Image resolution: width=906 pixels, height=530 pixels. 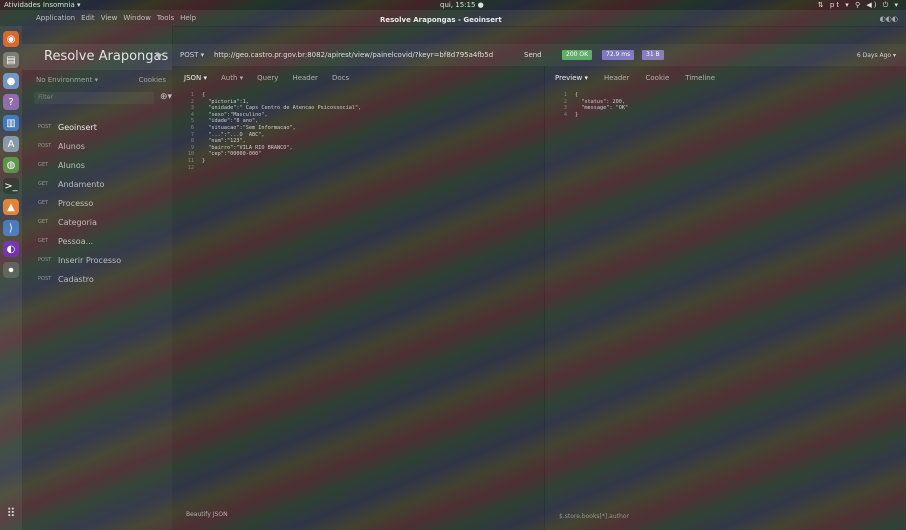 I want to click on request-item: GET Alunos, so click(x=103, y=165).